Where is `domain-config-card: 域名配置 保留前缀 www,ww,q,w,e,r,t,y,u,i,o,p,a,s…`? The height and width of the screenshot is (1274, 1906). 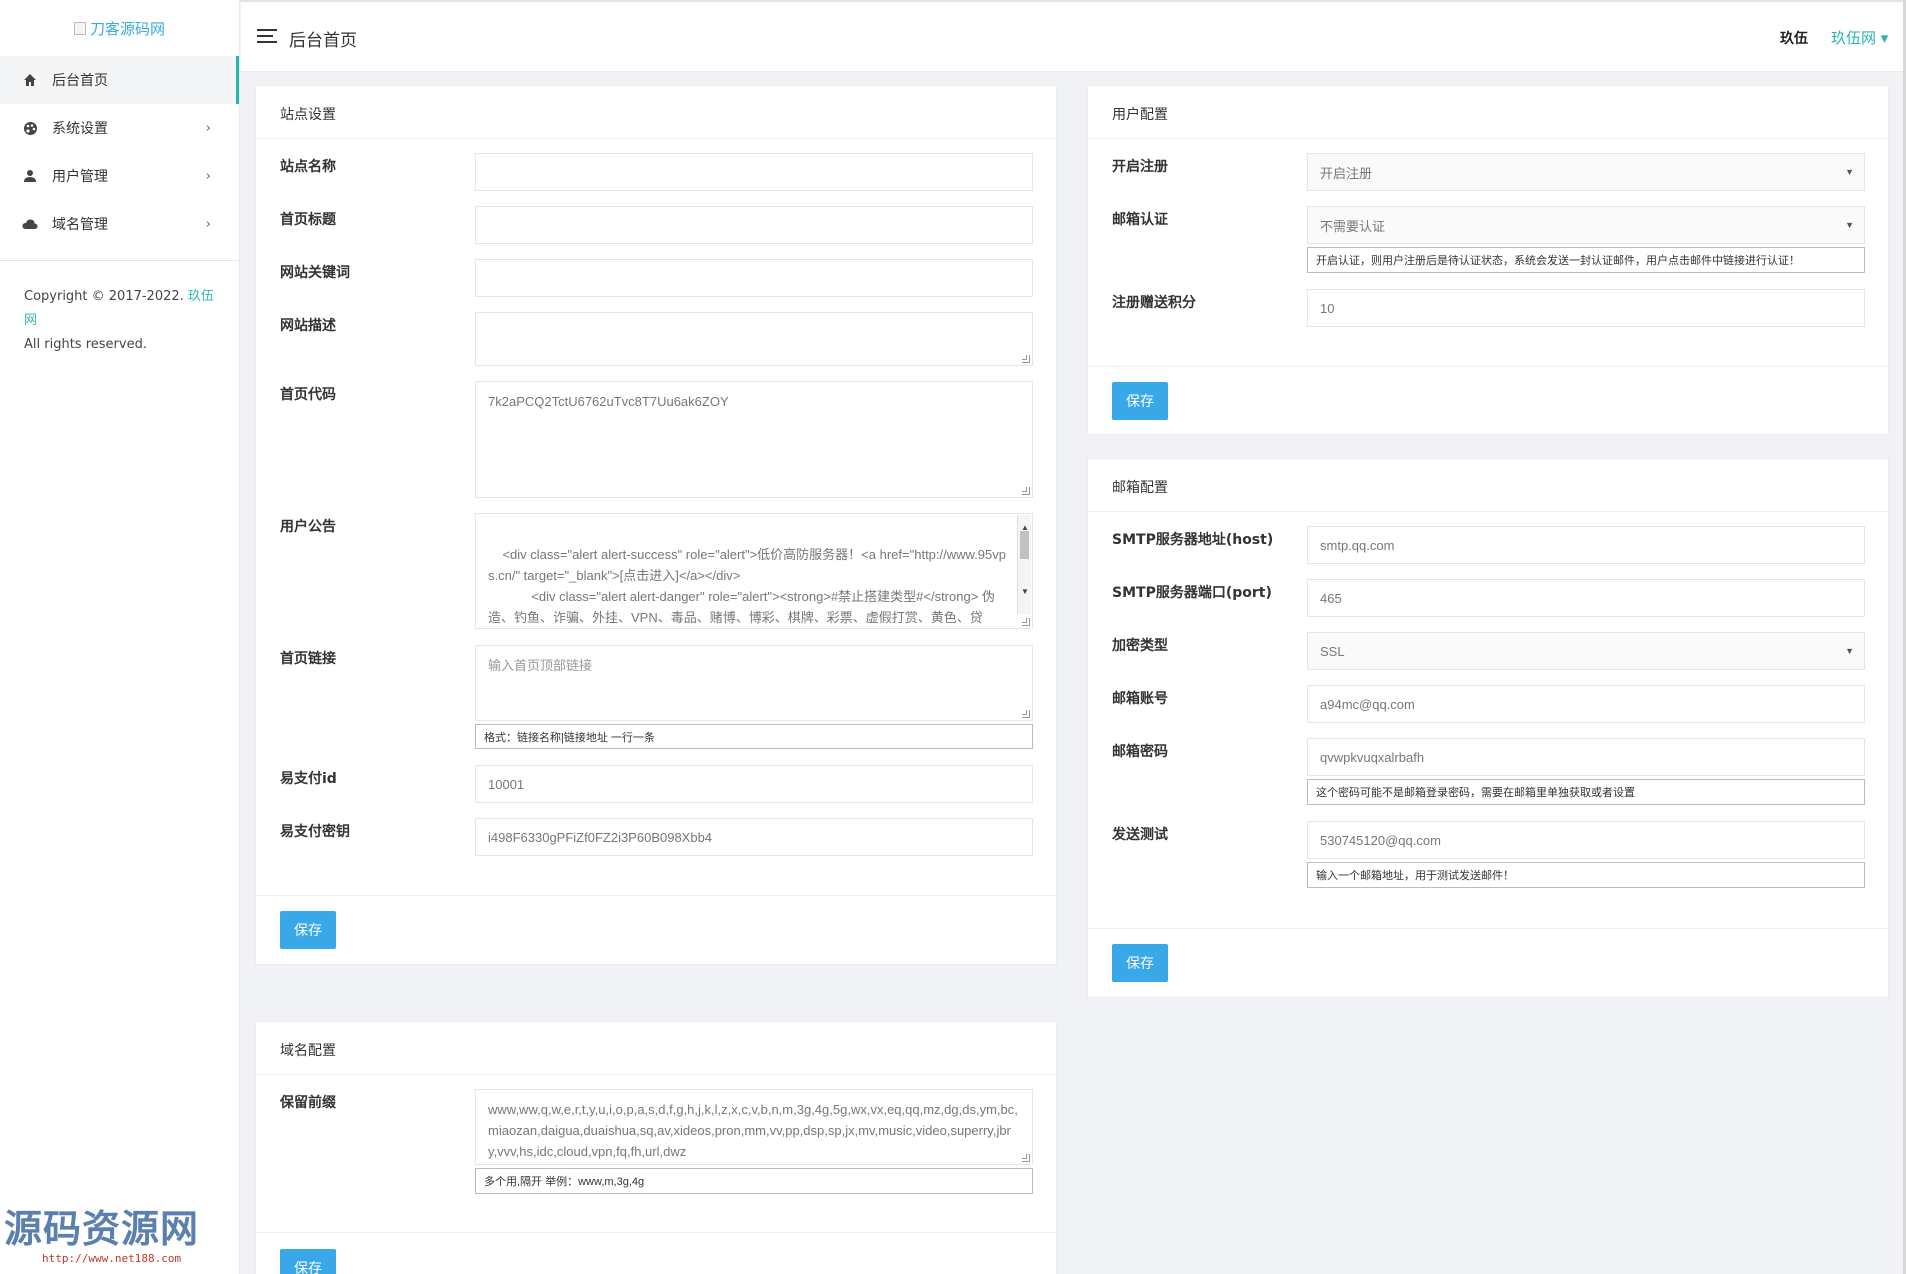
domain-config-card: 域名配置 保留前缀 www,ww,q,w,e,r,t,y,u,i,o,p,a,s… is located at coordinates (656, 1147).